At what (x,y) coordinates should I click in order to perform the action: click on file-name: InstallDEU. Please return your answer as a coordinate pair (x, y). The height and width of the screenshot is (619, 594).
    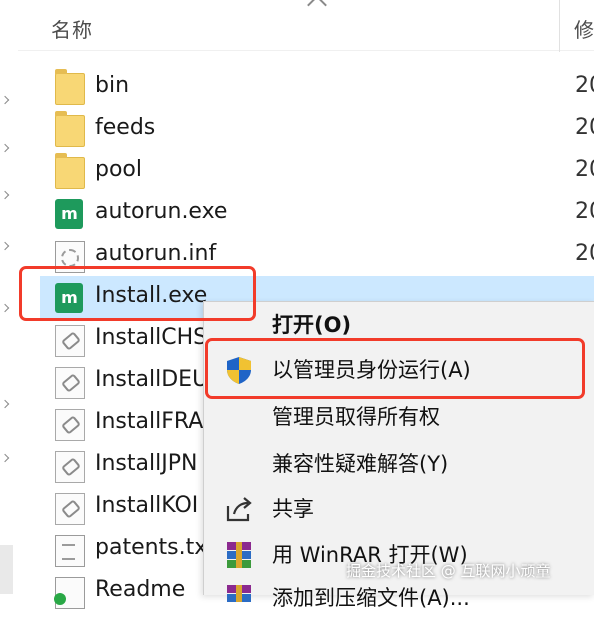
    Looking at the image, I should click on (152, 379).